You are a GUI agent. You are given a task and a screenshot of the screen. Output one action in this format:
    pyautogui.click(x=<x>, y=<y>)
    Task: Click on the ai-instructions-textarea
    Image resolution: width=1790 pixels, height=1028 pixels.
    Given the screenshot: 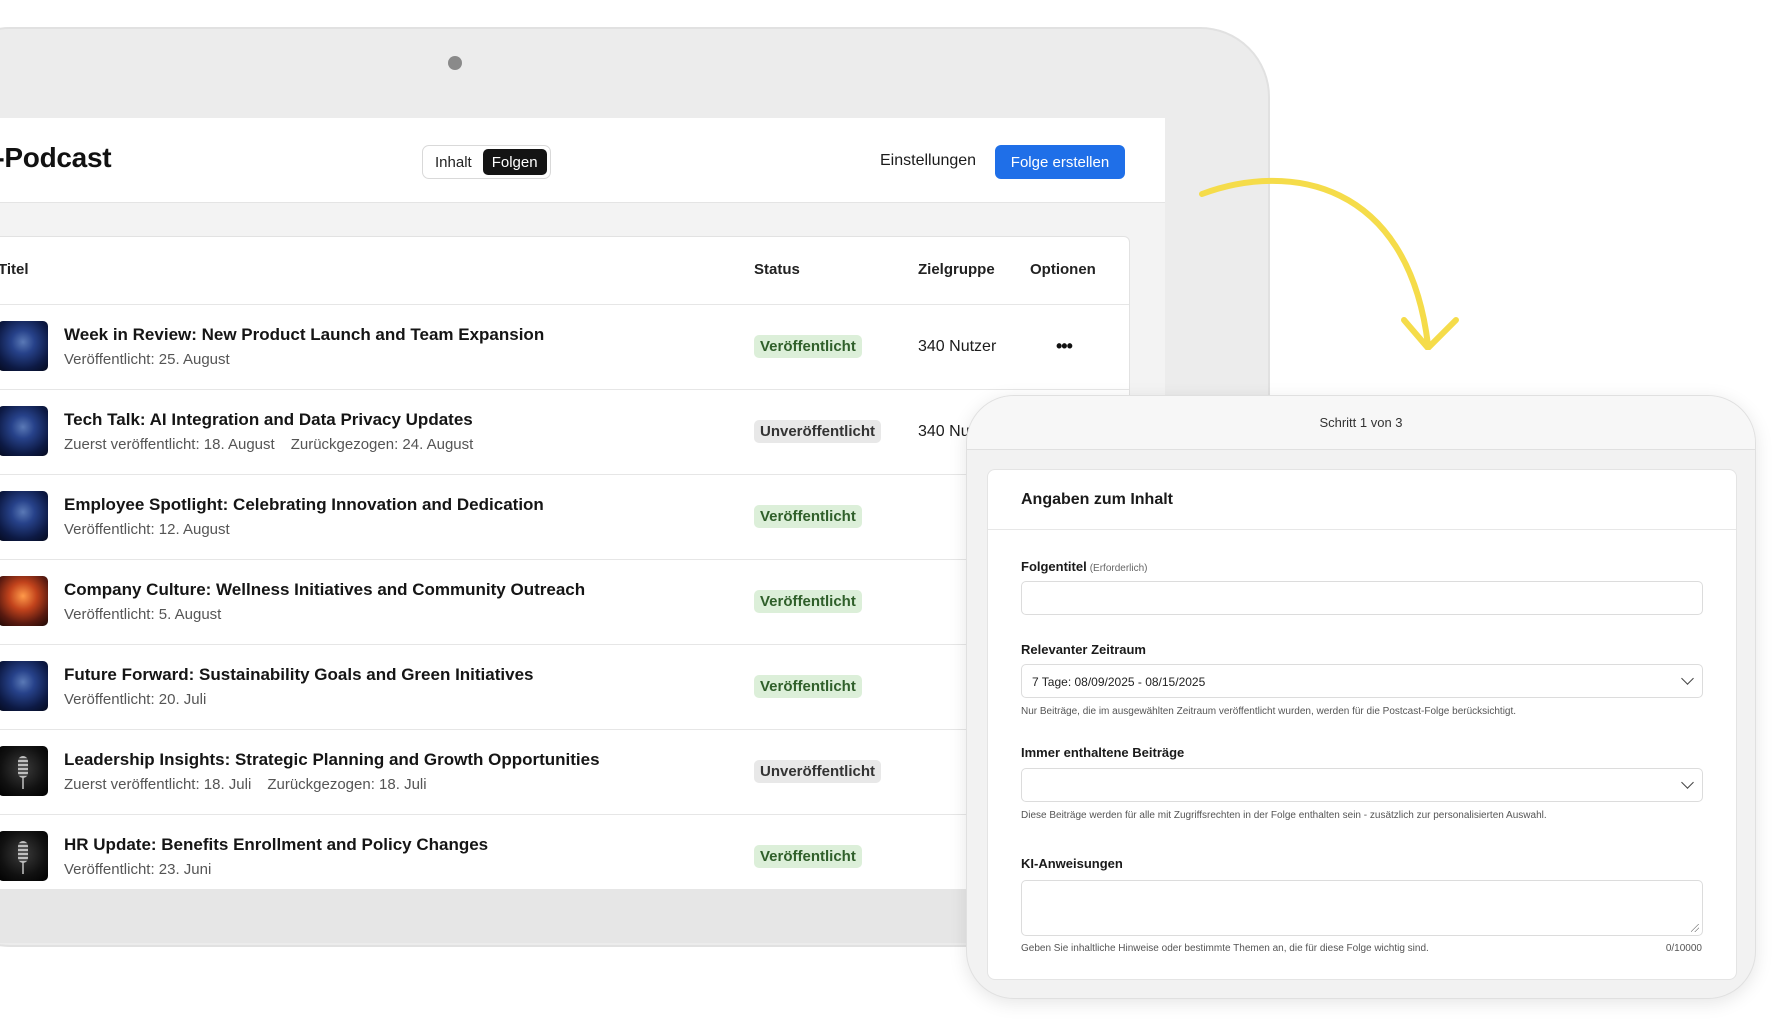 What is the action you would take?
    pyautogui.click(x=1362, y=908)
    